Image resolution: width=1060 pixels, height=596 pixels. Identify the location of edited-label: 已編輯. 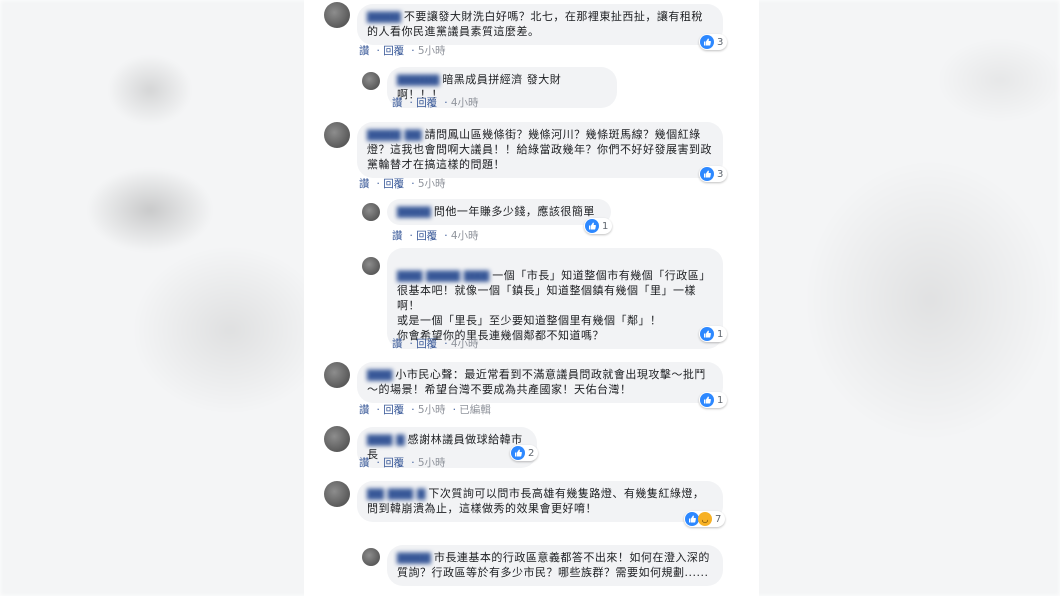
(475, 410).